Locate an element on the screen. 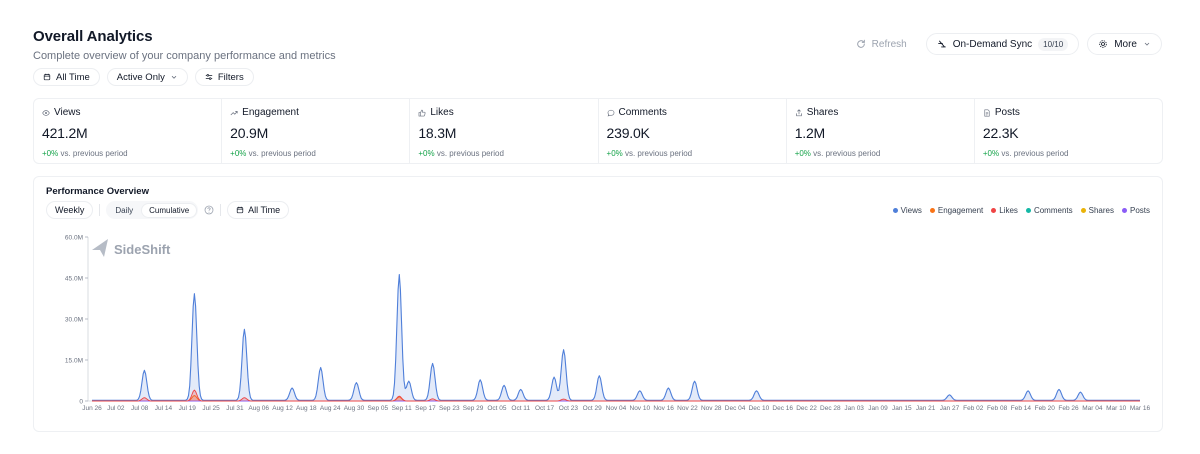  legend-label: Posts is located at coordinates (1139, 210).